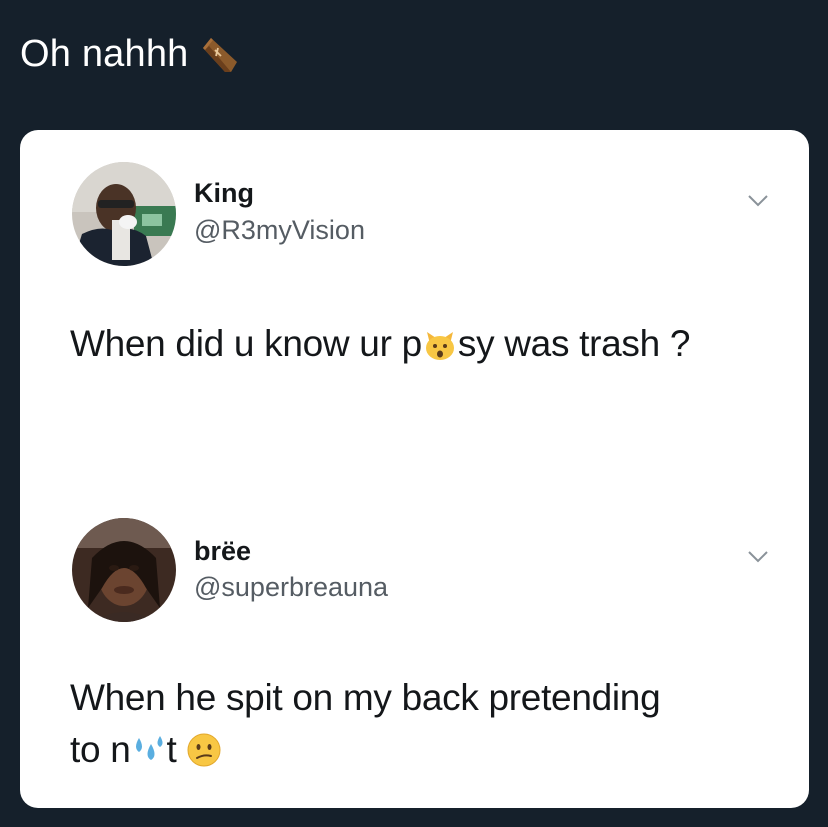  What do you see at coordinates (291, 587) in the screenshot?
I see `user-handle: @superbreauna` at bounding box center [291, 587].